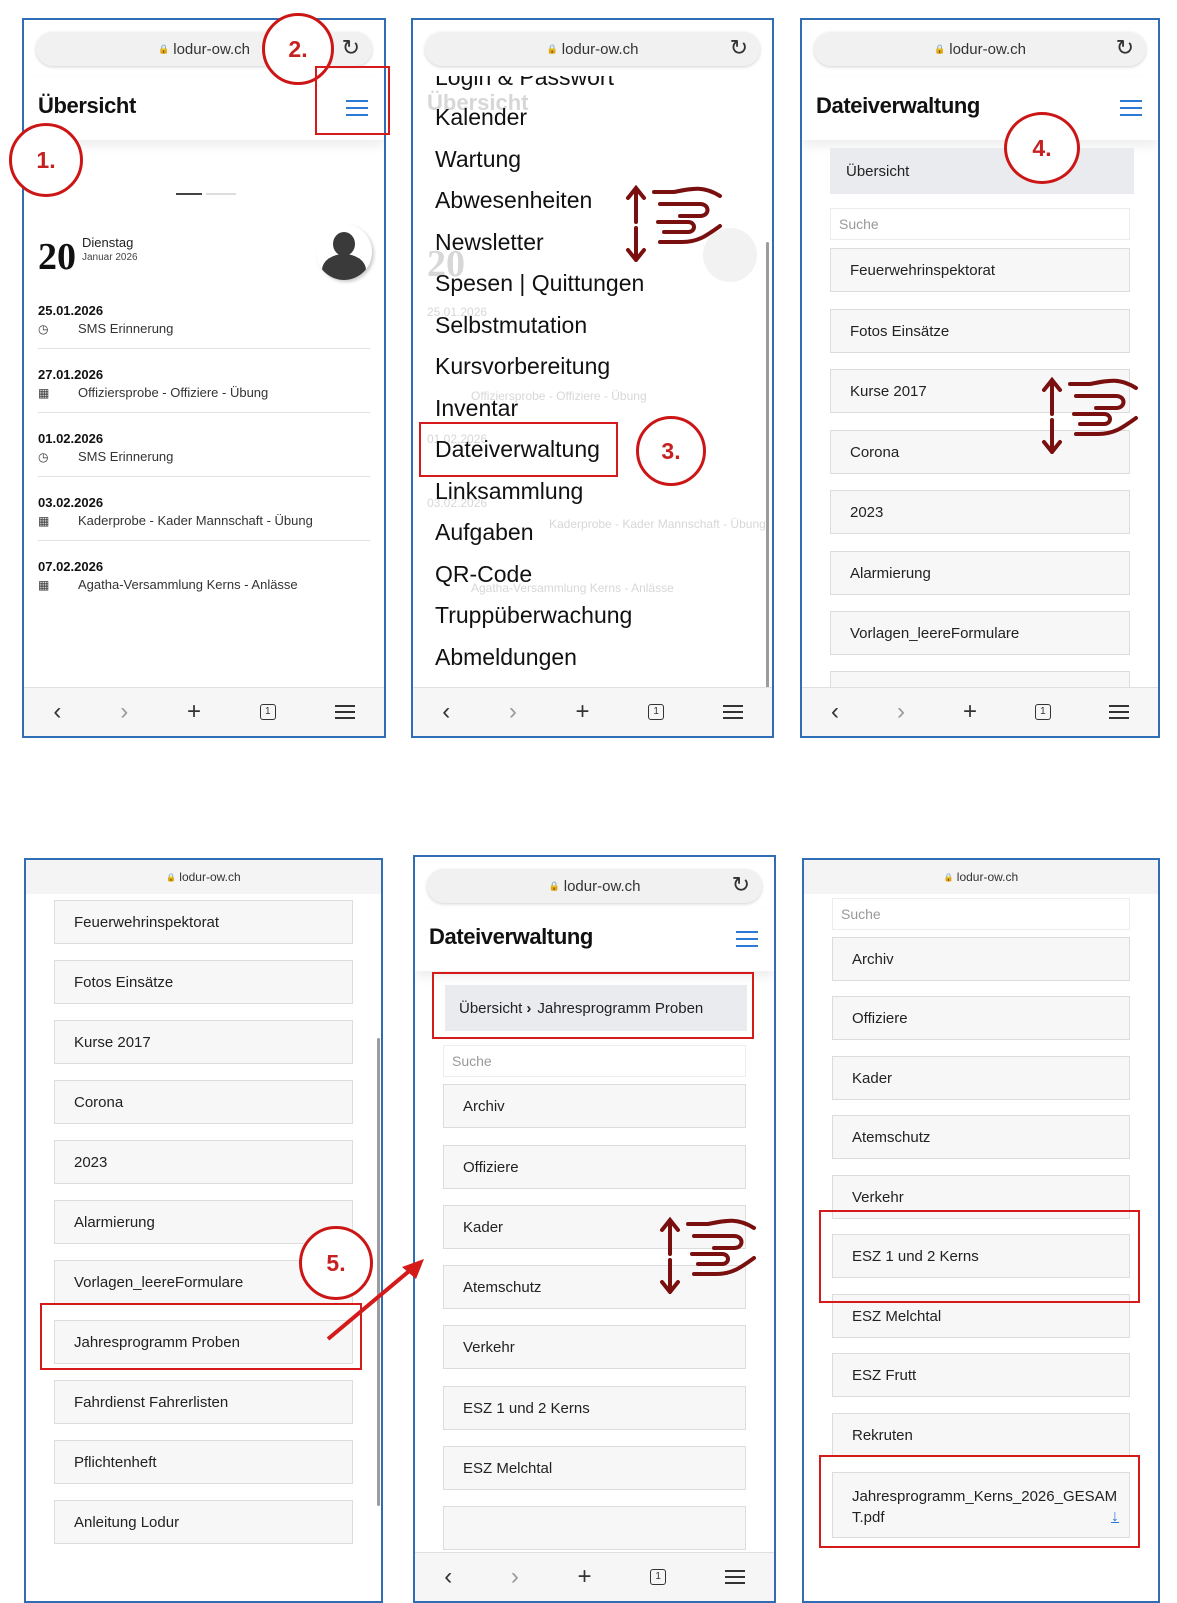 The width and height of the screenshot is (1177, 1603). What do you see at coordinates (982, 171) in the screenshot?
I see `breadcrumb: Übersicht` at bounding box center [982, 171].